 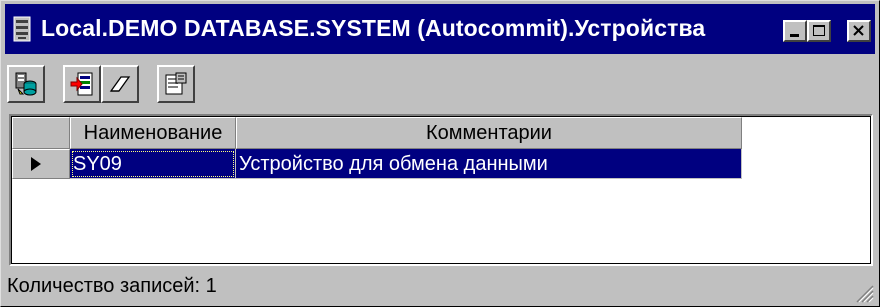 What do you see at coordinates (863, 292) in the screenshot?
I see `resize-grip-icon` at bounding box center [863, 292].